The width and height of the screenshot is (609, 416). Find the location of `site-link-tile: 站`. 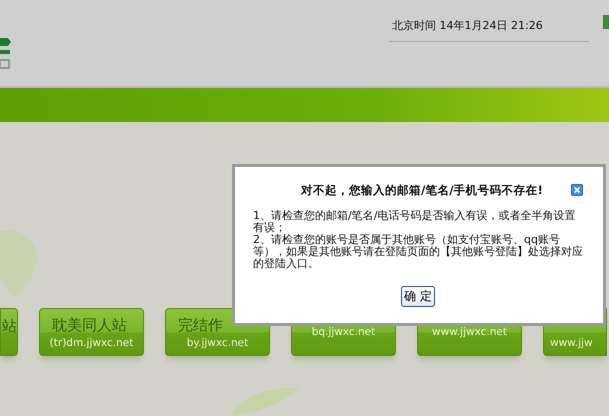

site-link-tile: 站 is located at coordinates (9, 332).